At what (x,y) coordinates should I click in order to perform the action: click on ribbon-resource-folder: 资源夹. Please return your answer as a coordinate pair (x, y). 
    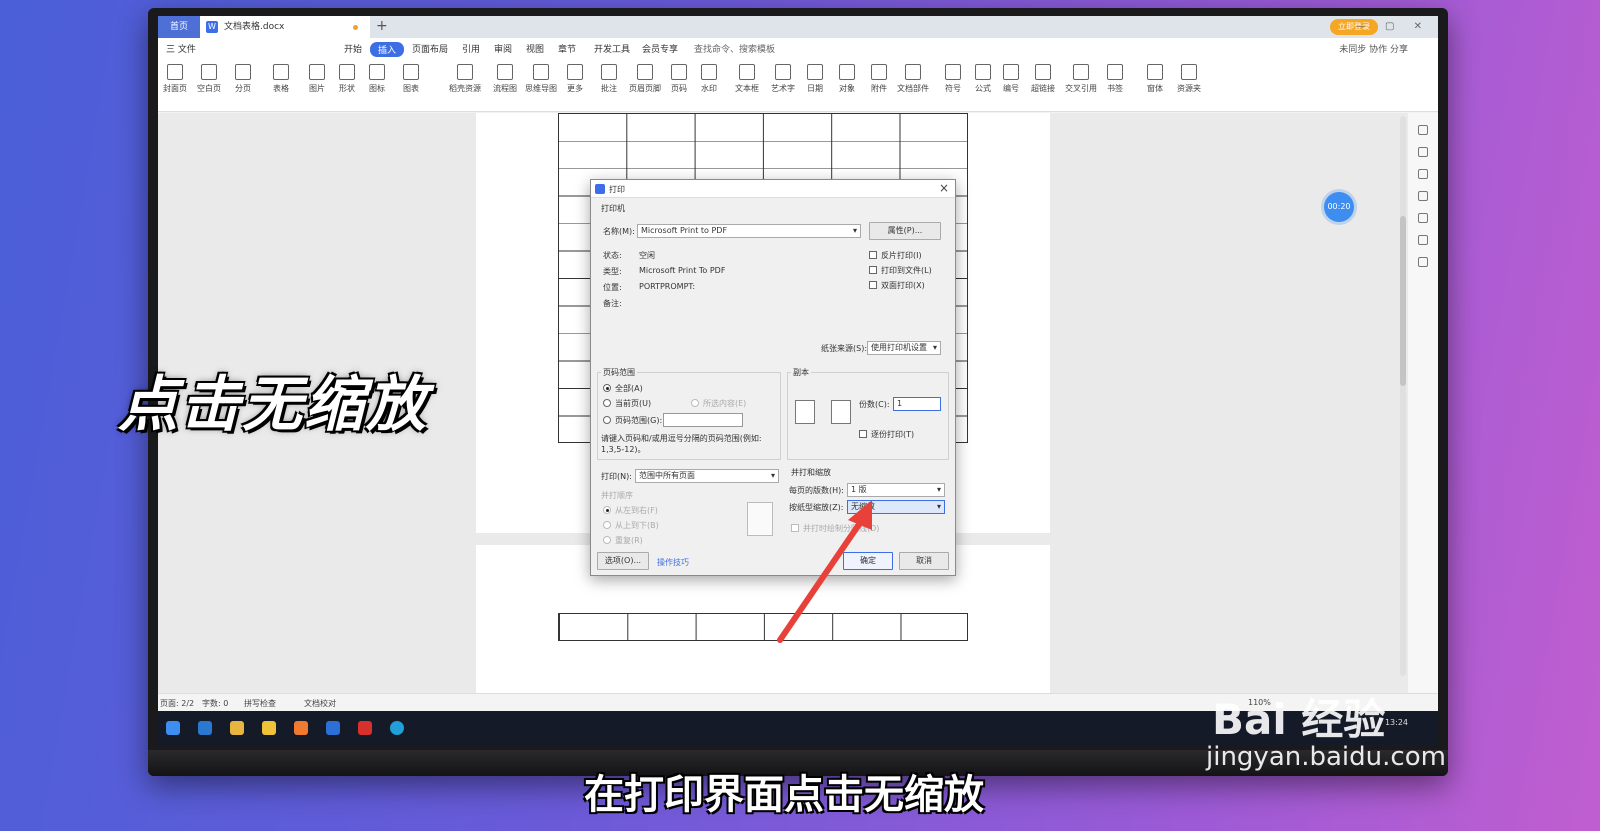
    Looking at the image, I should click on (1189, 79).